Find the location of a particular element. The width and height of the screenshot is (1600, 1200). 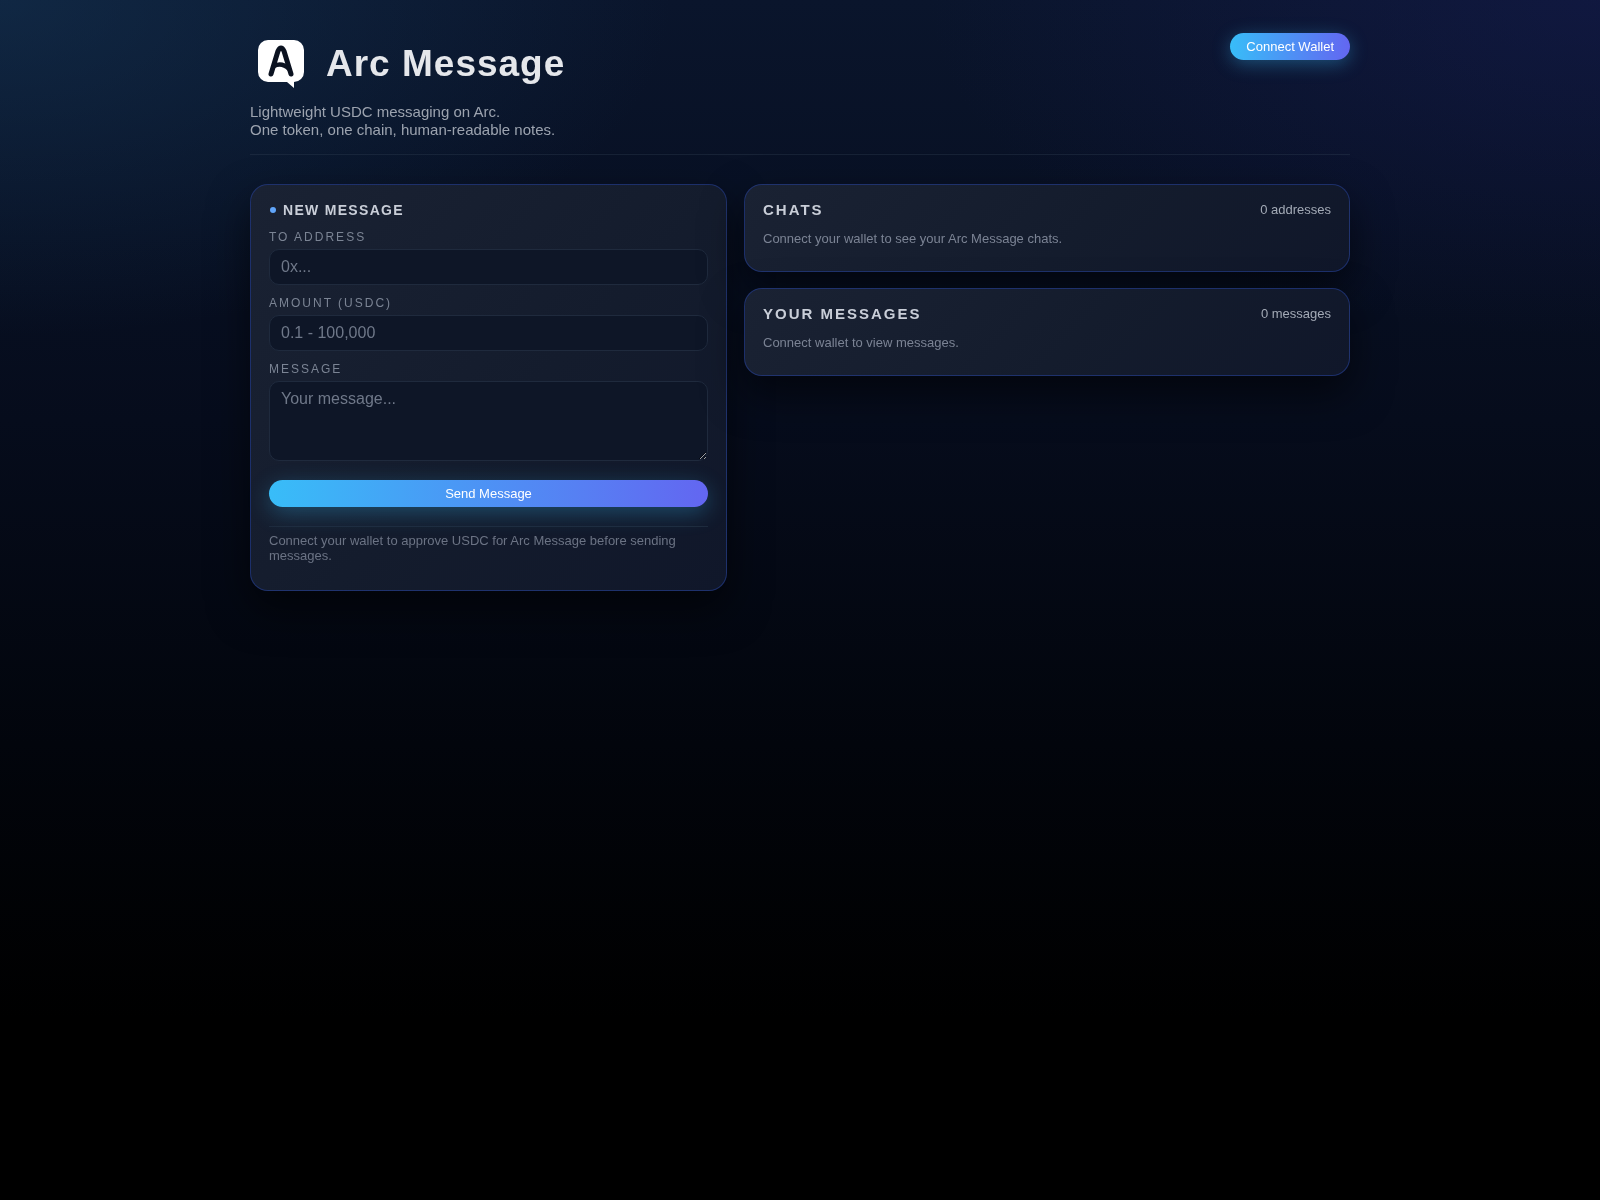

field-label: MESSAGE is located at coordinates (306, 369).